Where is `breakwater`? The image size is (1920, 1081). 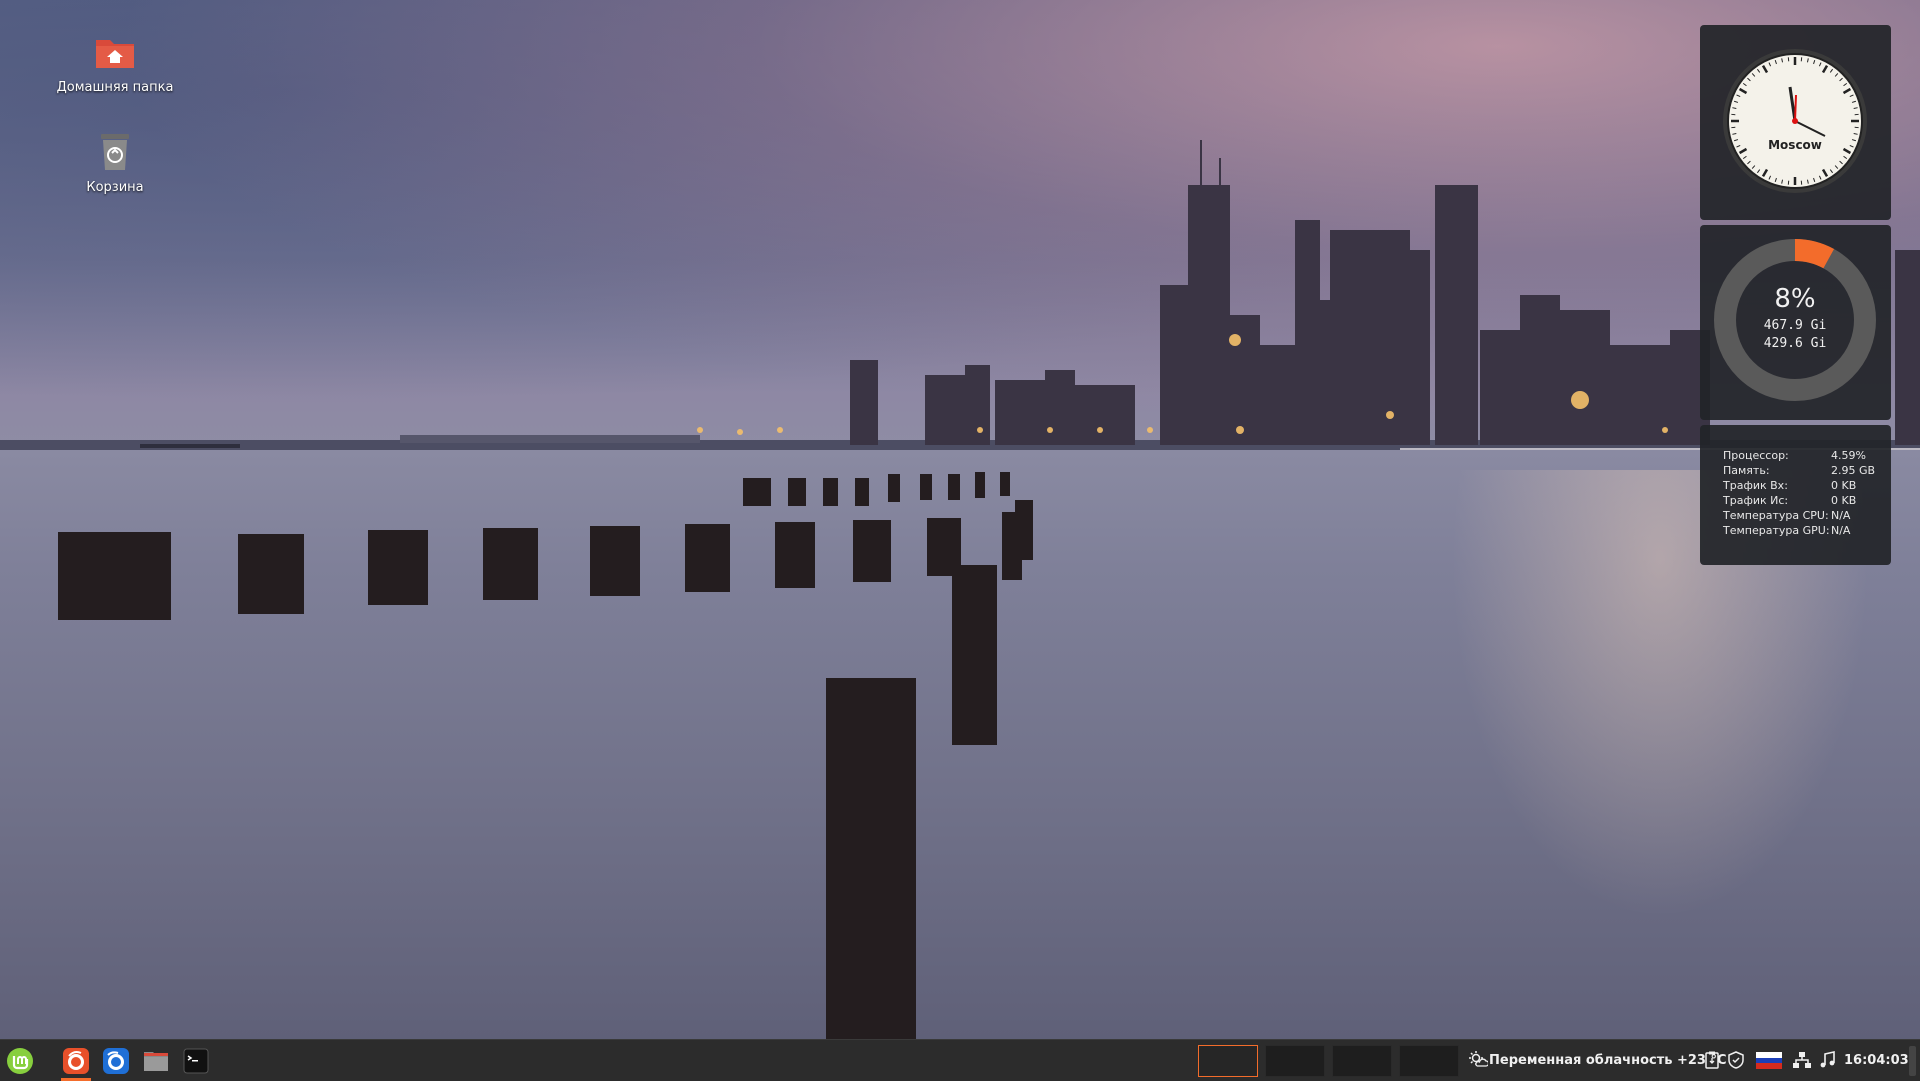 breakwater is located at coordinates (190, 446).